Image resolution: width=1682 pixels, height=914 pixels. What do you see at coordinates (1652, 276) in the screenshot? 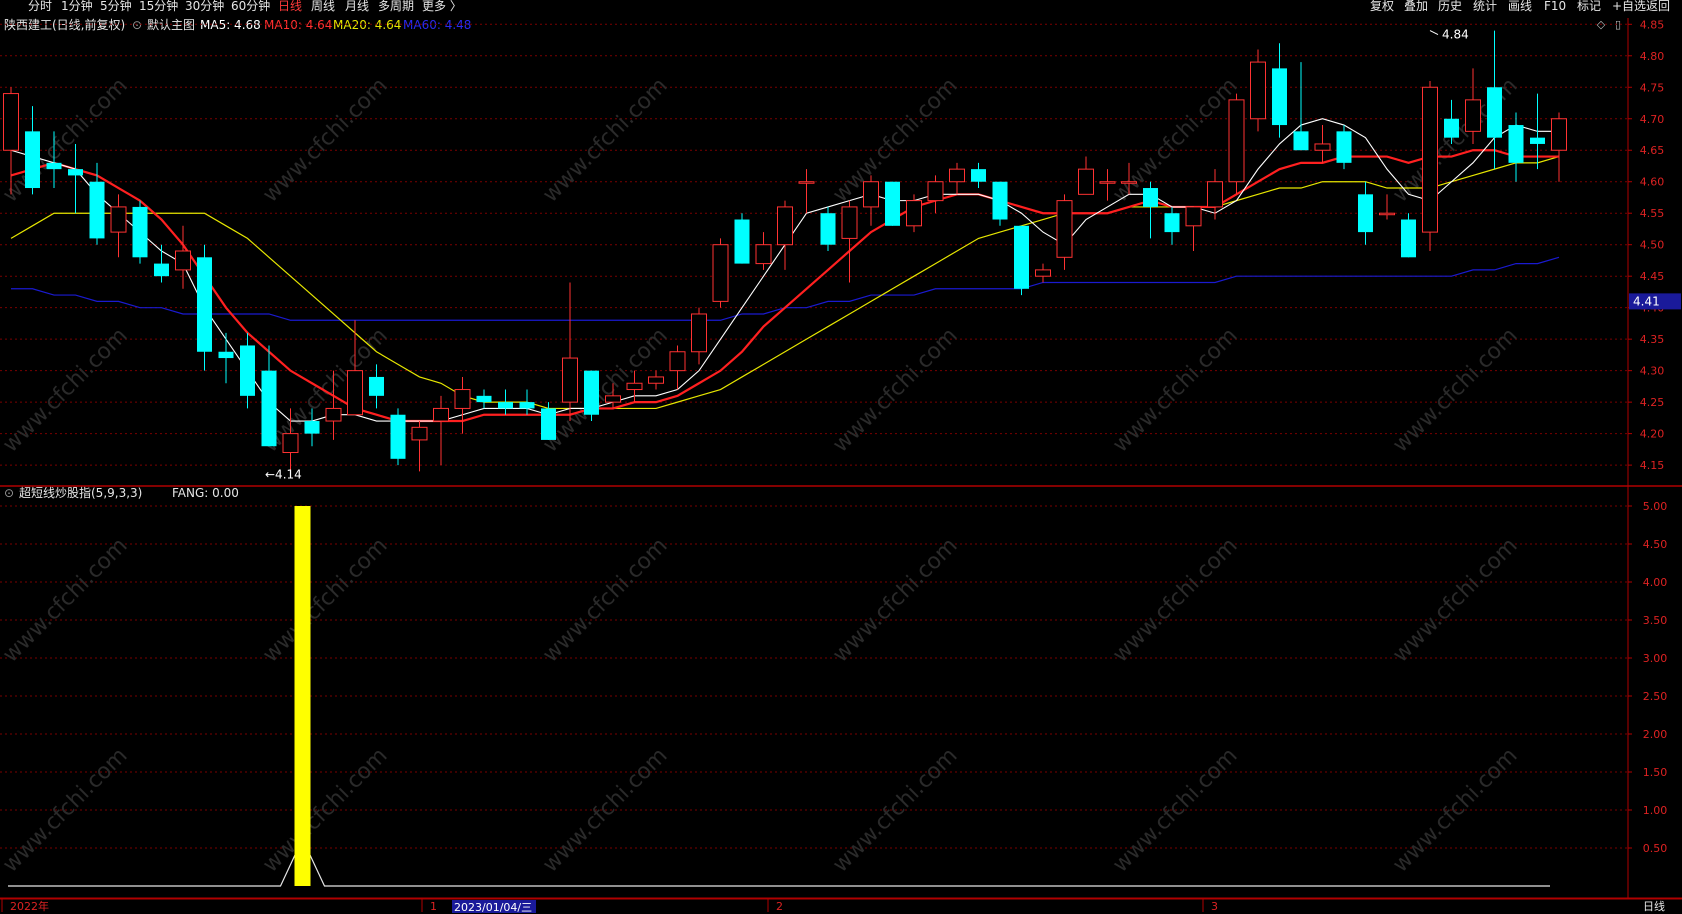
I see `price-axis-label: 4.45` at bounding box center [1652, 276].